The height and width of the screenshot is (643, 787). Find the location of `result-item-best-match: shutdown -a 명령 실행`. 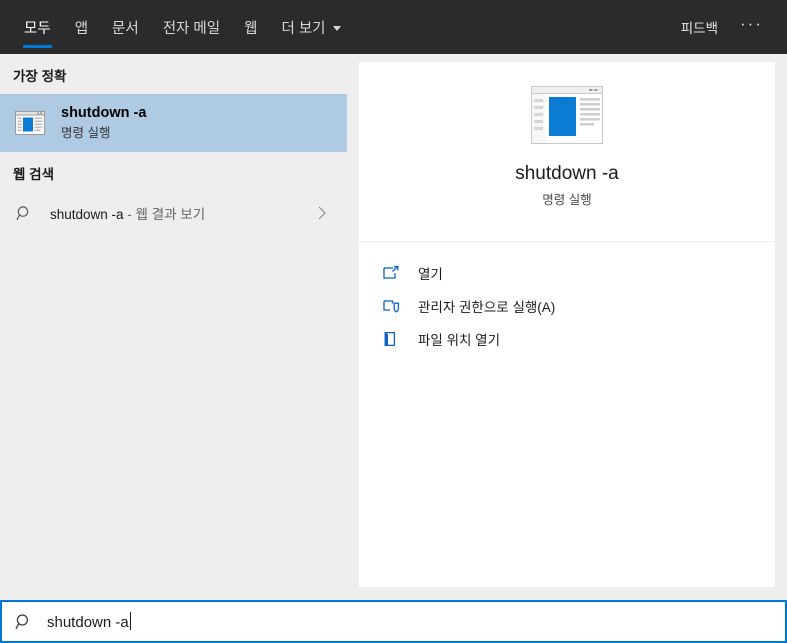

result-item-best-match: shutdown -a 명령 실행 is located at coordinates (173, 123).